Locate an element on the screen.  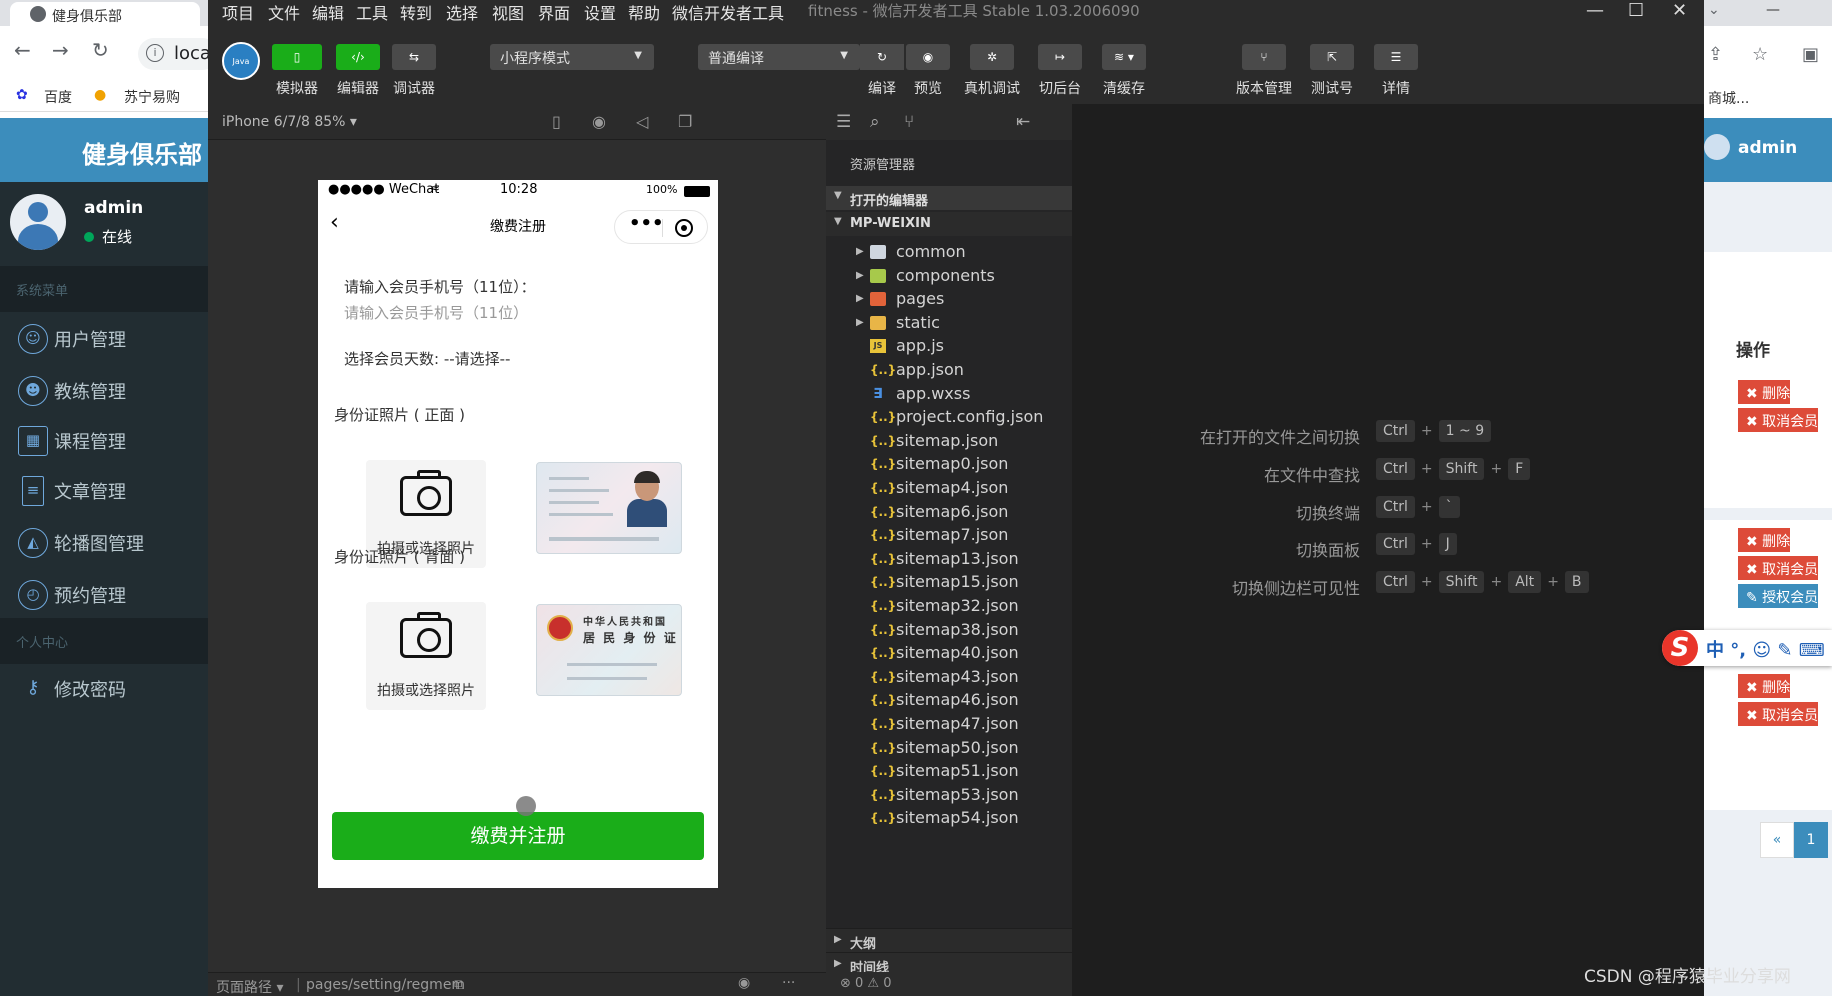
sidebar-item-bookings: ◴ 预约管理 is located at coordinates (104, 594).